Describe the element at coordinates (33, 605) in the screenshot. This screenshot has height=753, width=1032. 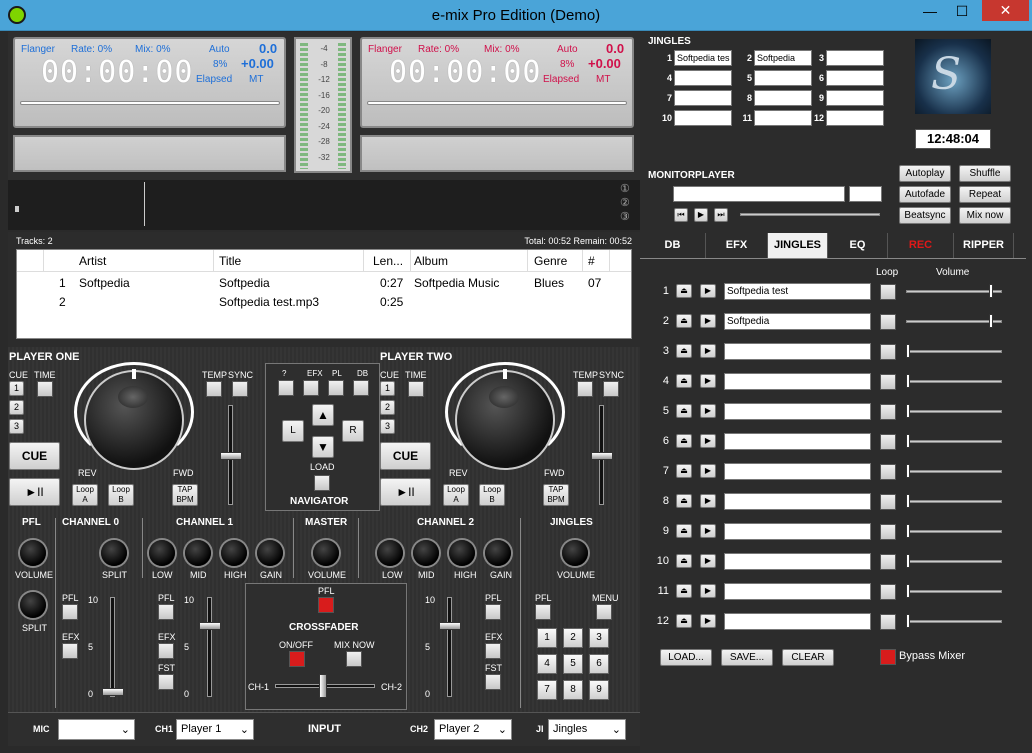
I see `pfl-split-knob` at that location.